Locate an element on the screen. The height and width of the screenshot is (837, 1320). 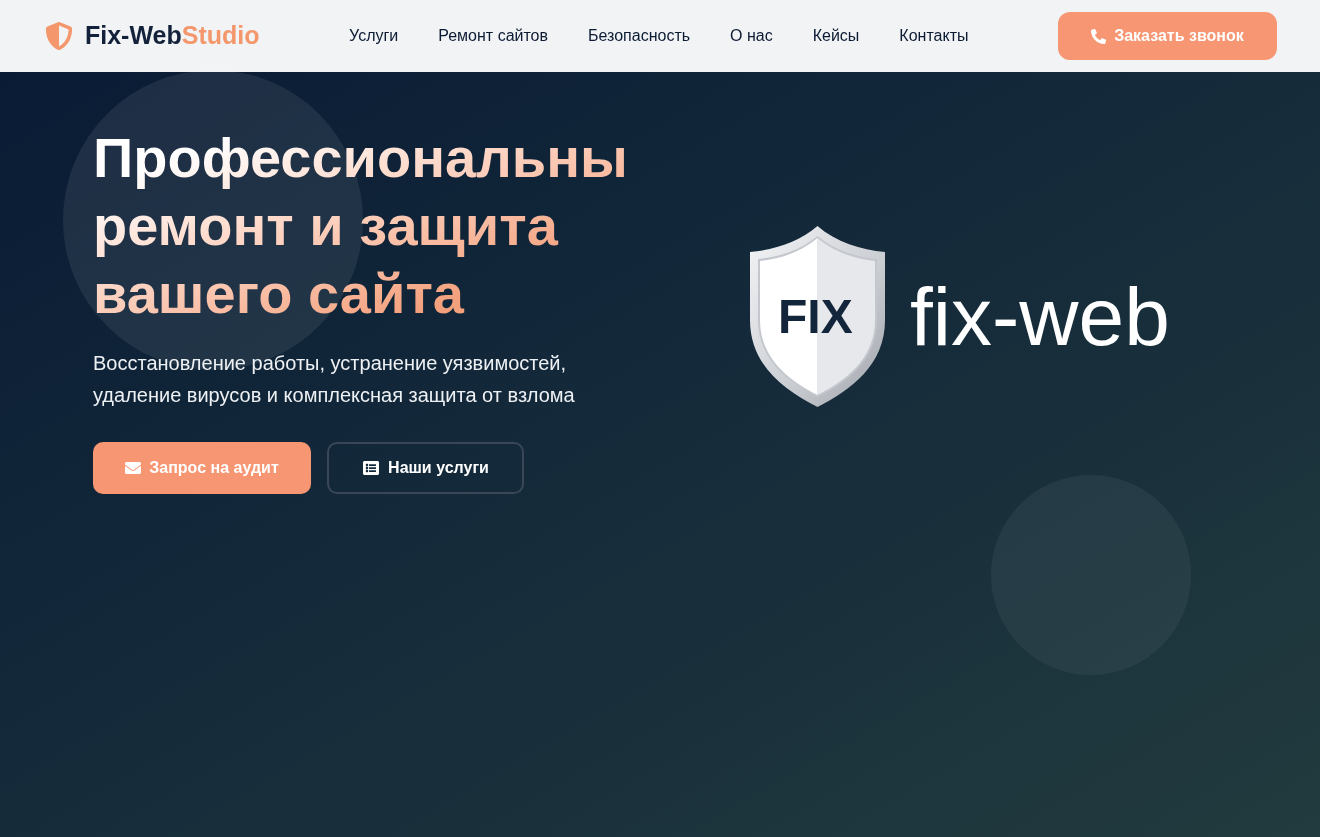
phone-icon is located at coordinates (1099, 36).